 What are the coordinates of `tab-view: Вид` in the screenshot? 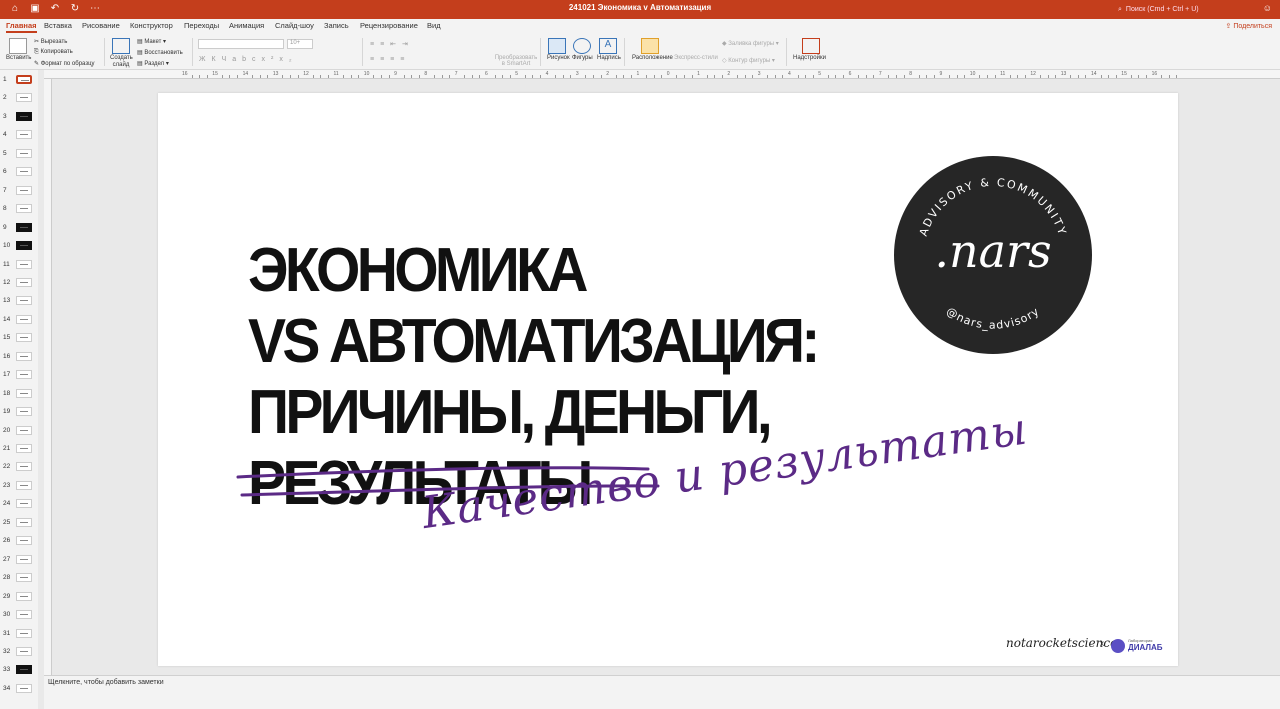 It's located at (434, 25).